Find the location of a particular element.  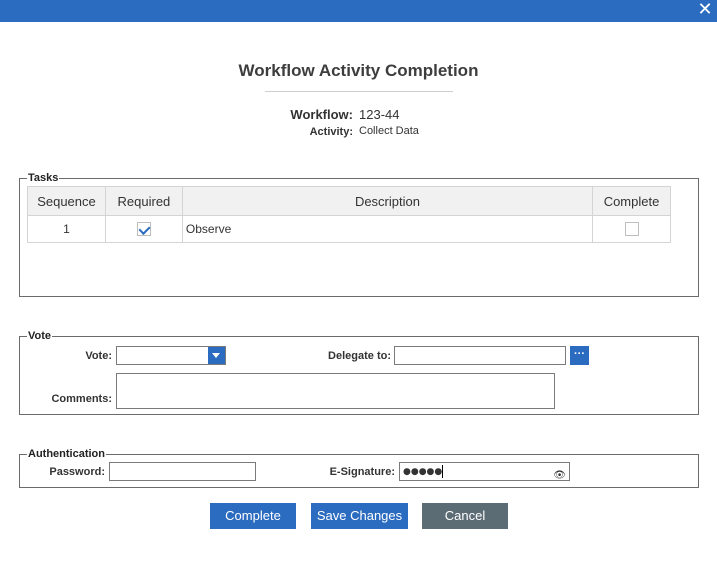

column-header-sequence: Sequence is located at coordinates (66, 201).